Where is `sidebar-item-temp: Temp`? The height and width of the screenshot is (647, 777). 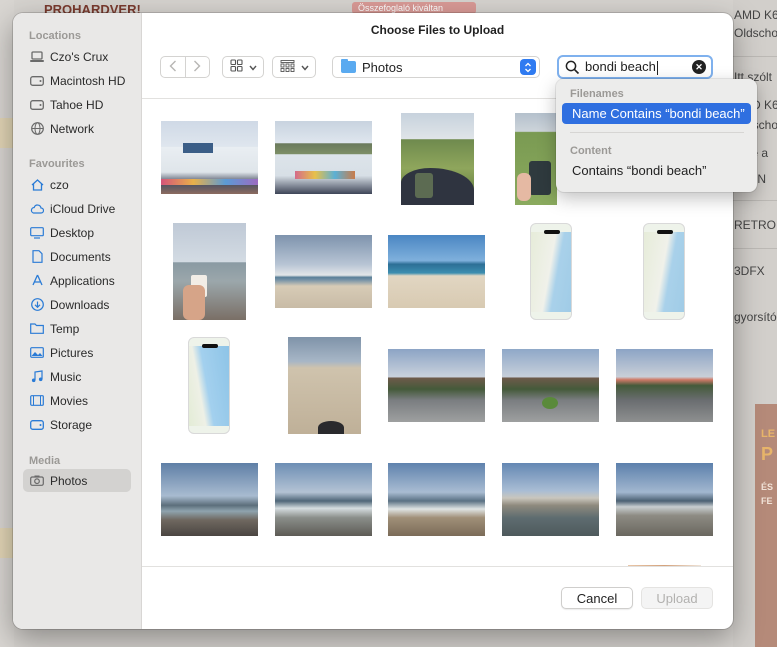 sidebar-item-temp: Temp is located at coordinates (77, 328).